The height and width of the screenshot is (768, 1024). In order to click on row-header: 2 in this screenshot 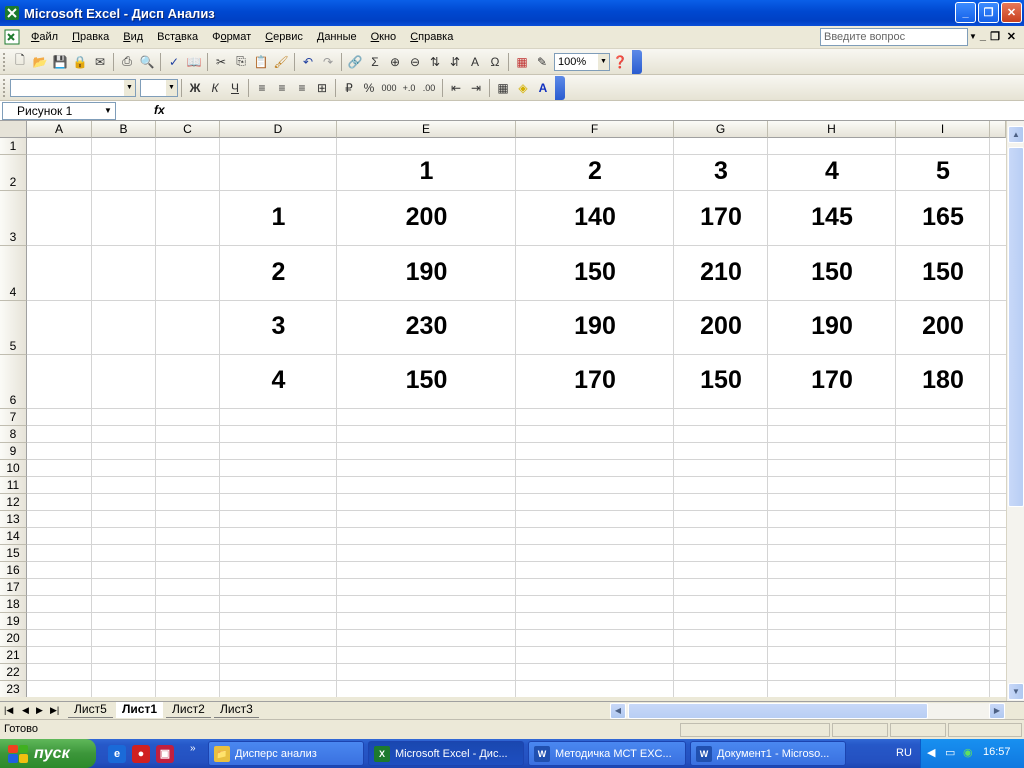, I will do `click(13, 173)`.